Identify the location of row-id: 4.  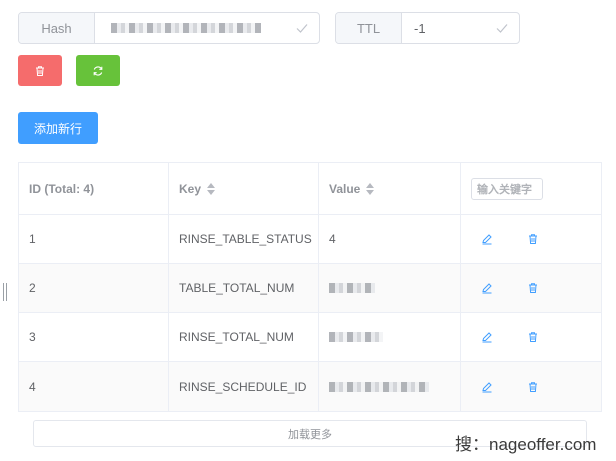
(94, 386).